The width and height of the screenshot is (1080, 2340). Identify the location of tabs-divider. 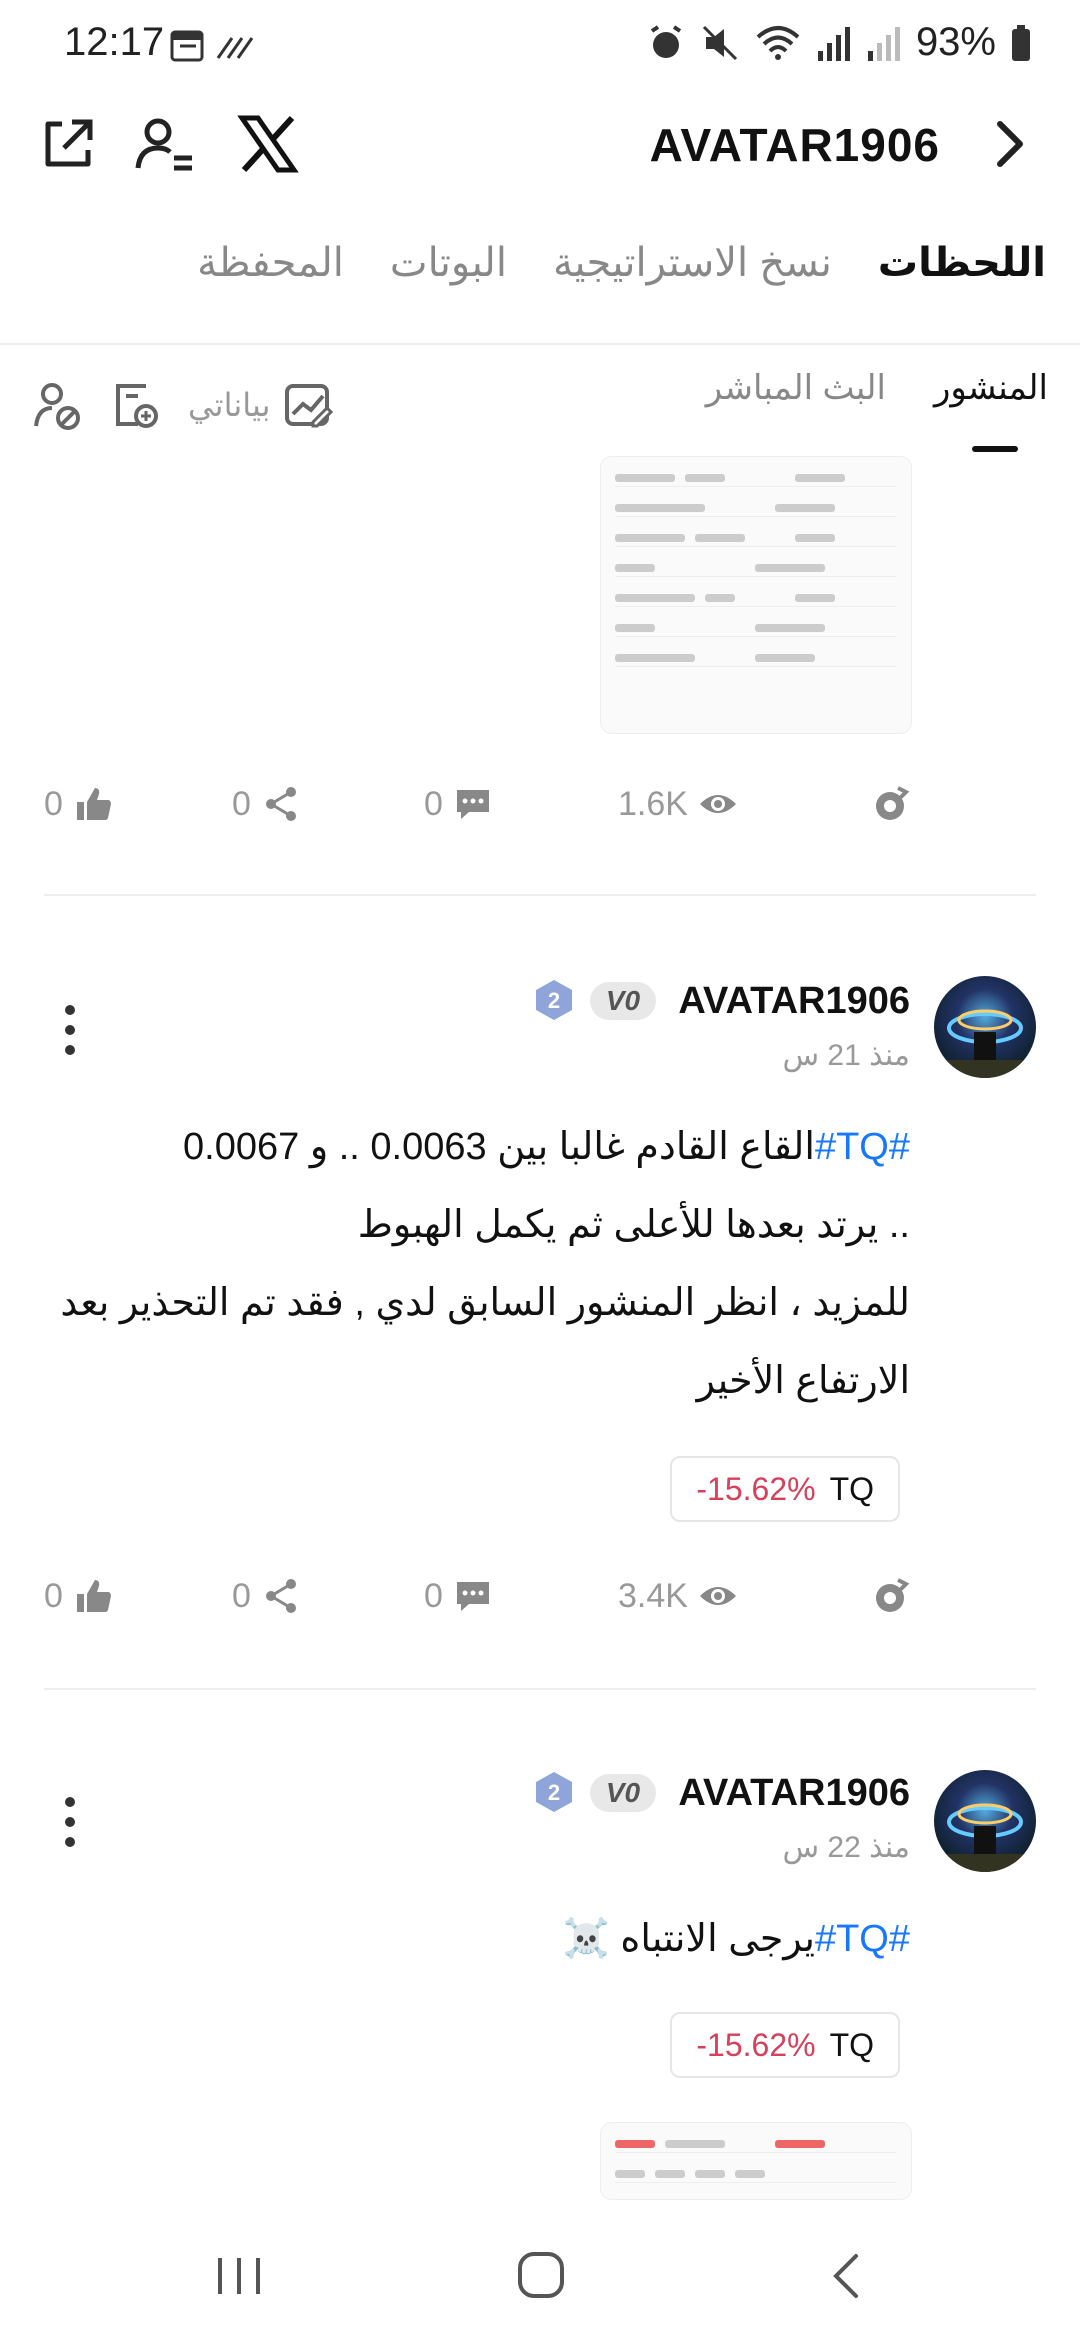
(540, 344).